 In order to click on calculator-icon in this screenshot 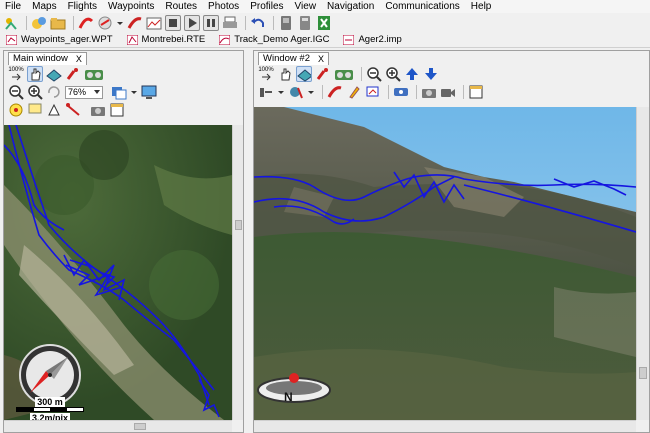, I will do `click(305, 23)`.